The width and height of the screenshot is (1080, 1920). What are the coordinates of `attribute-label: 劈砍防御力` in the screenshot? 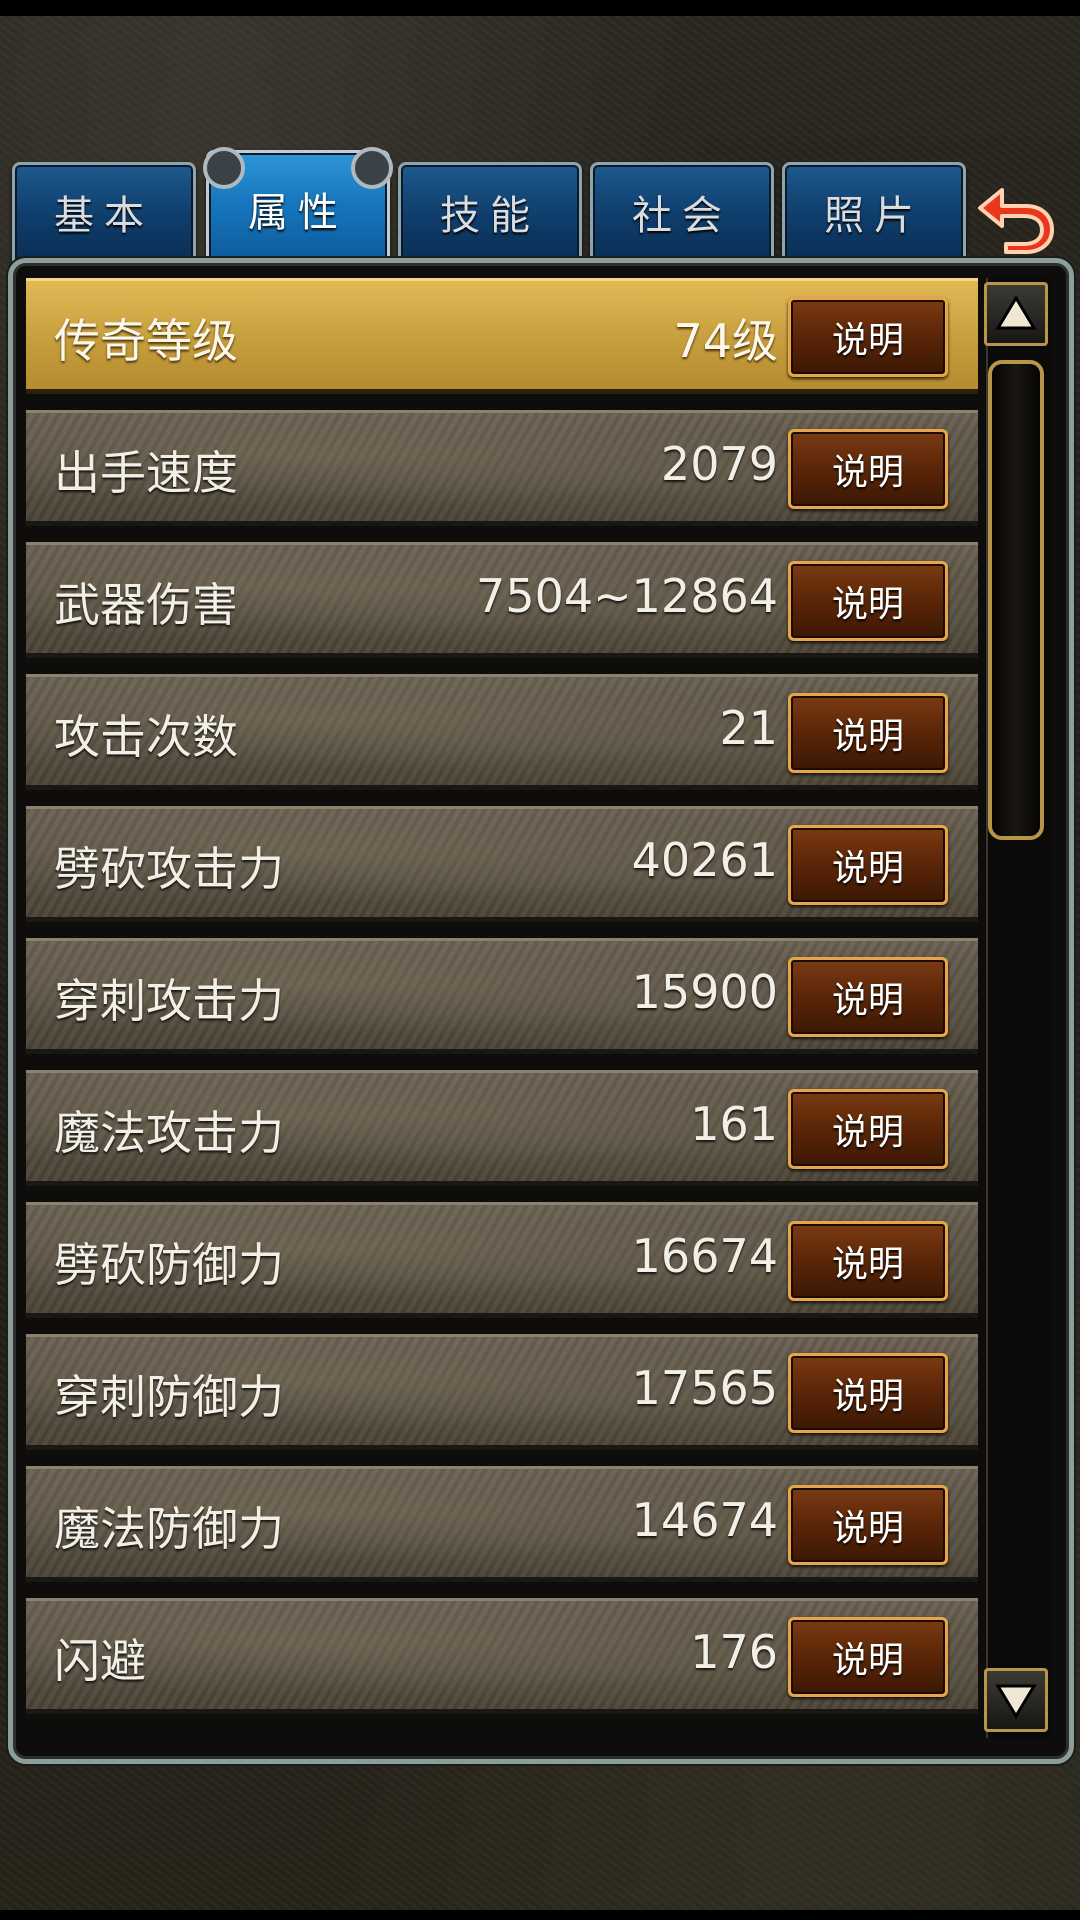 It's located at (169, 1265).